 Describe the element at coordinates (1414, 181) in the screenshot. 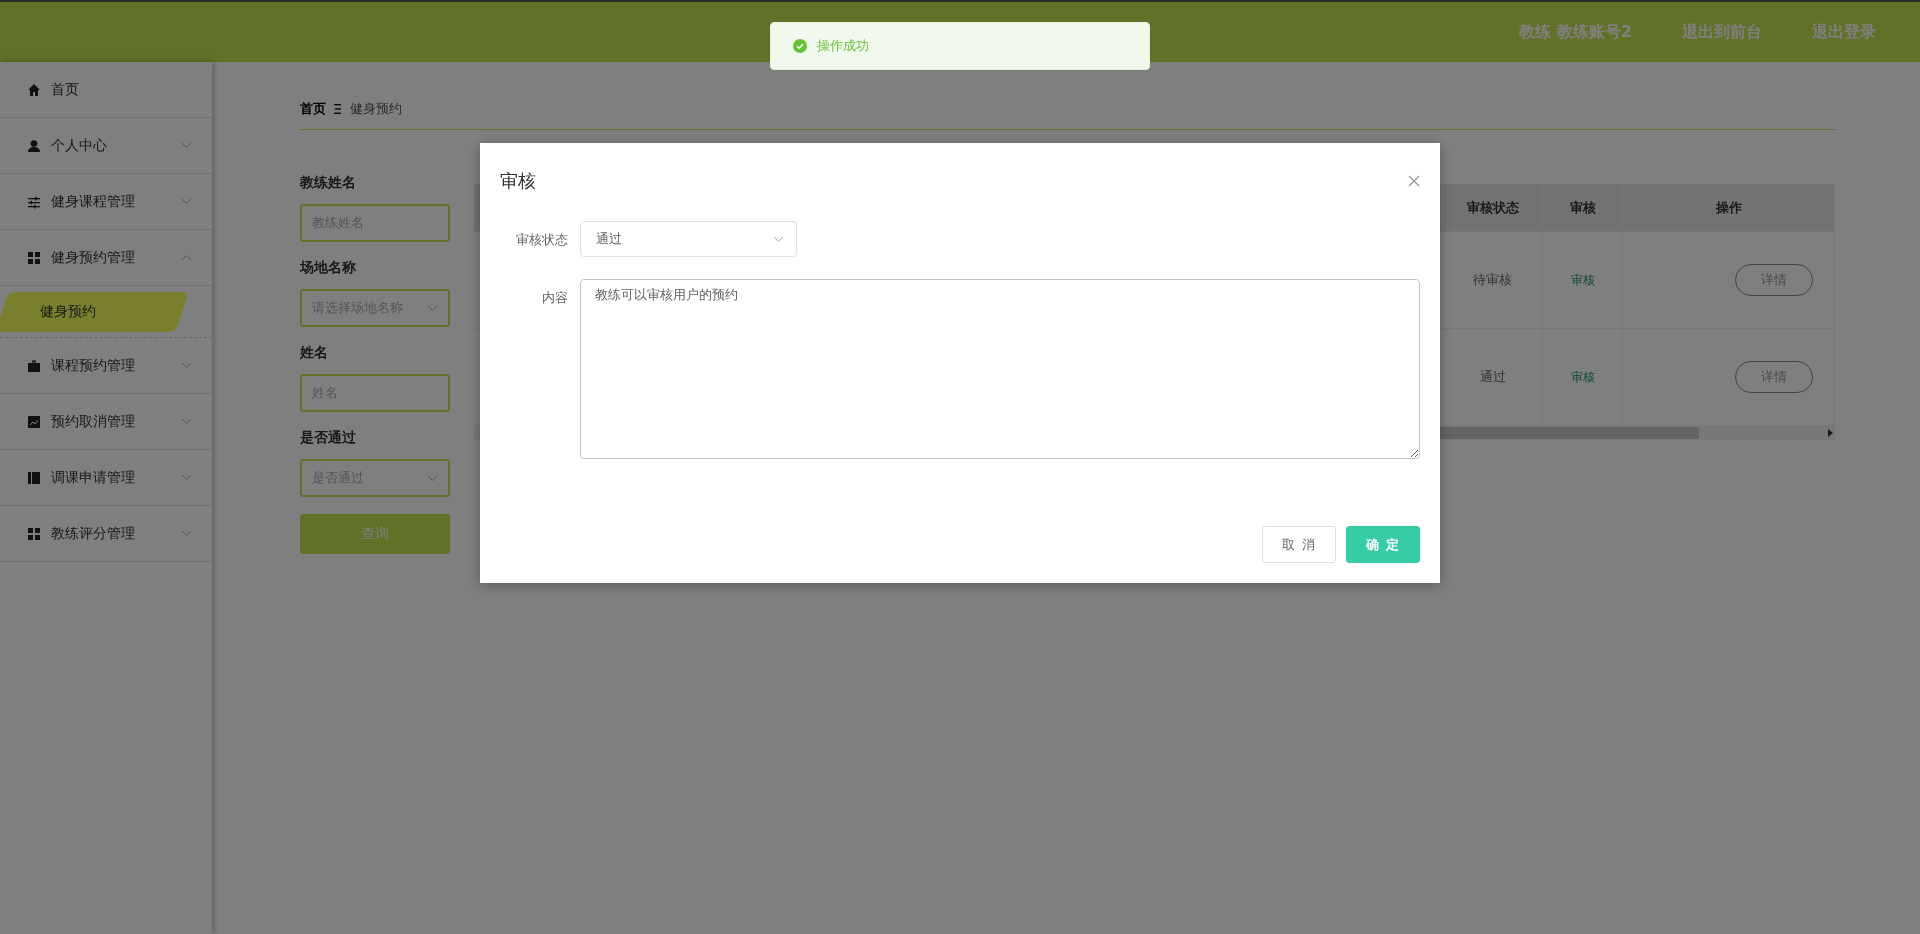

I see `close-icon` at that location.